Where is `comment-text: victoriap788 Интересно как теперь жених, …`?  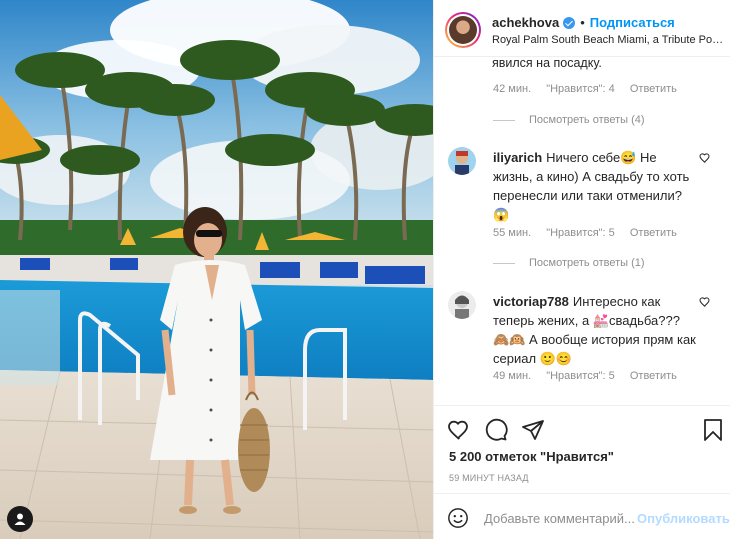
comment-text: victoriap788 Интересно как теперь жених, … is located at coordinates (595, 330).